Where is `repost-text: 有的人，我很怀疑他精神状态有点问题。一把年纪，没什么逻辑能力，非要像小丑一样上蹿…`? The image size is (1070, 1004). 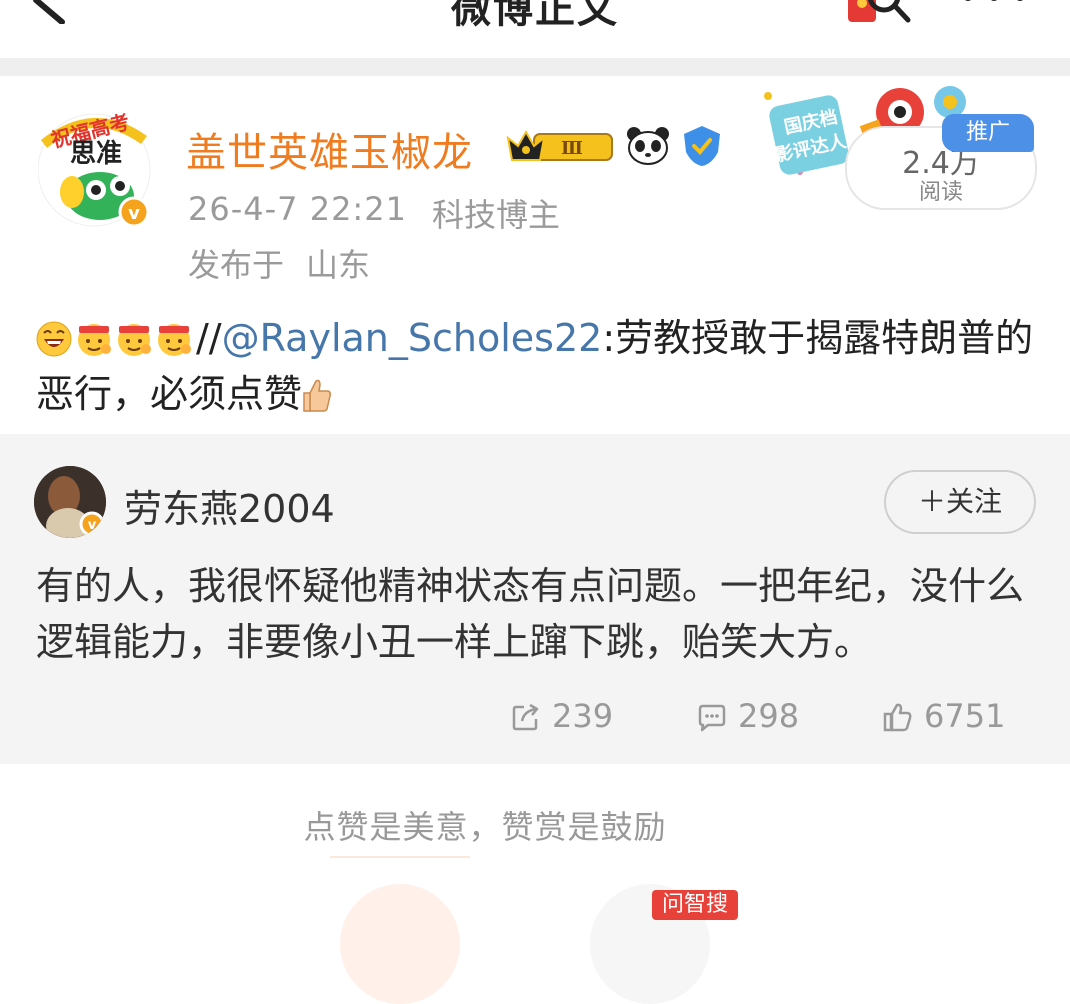 repost-text: 有的人，我很怀疑他精神状态有点问题。一把年纪，没什么逻辑能力，非要像小丑一样上蹿… is located at coordinates (530, 614).